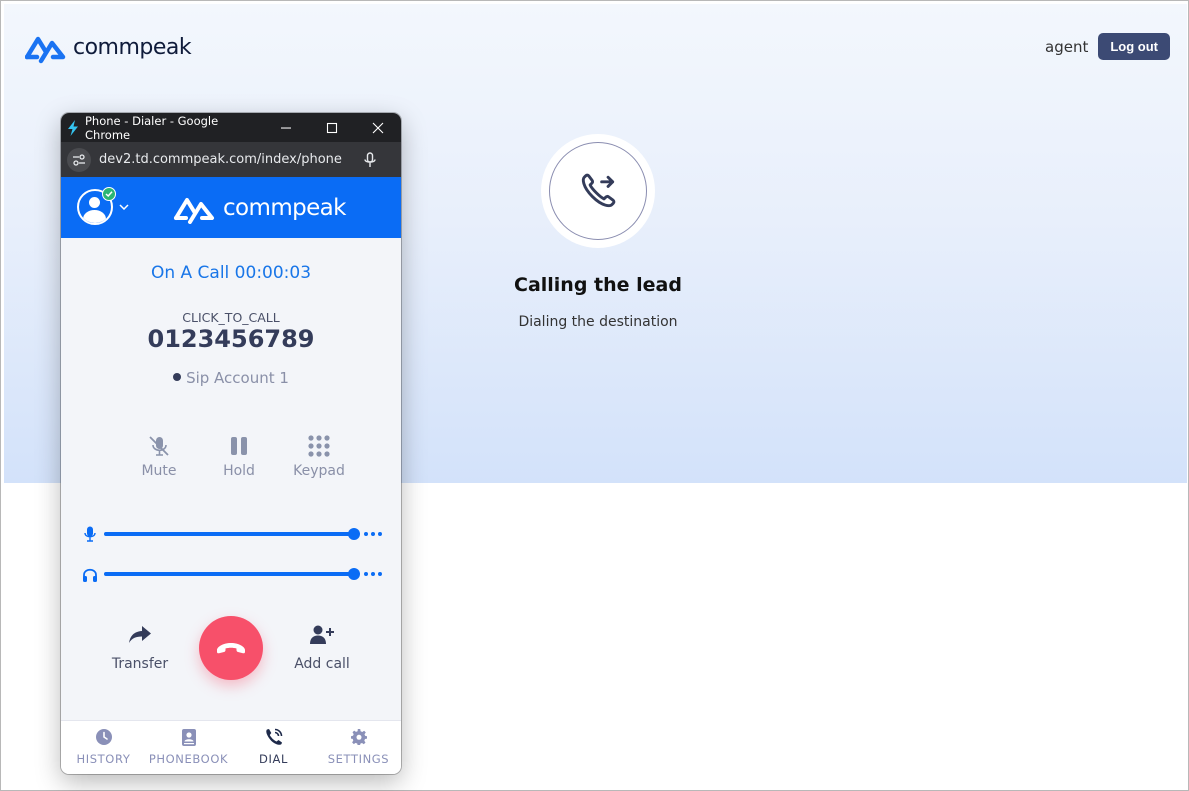  I want to click on mic-volume-row, so click(232, 534).